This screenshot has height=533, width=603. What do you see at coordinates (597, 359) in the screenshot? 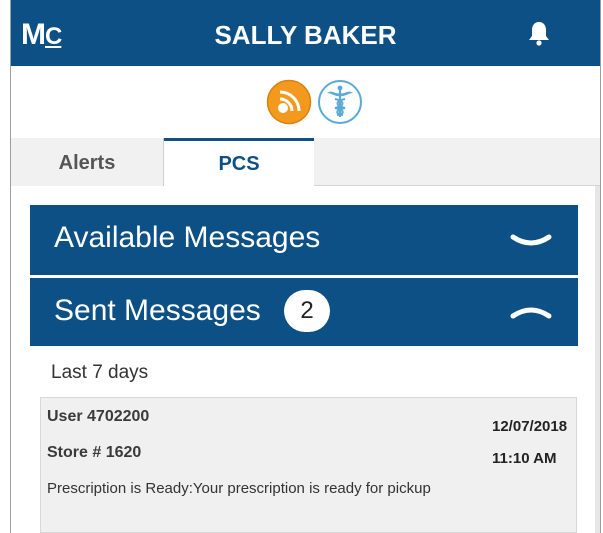
I see `scrollbar` at bounding box center [597, 359].